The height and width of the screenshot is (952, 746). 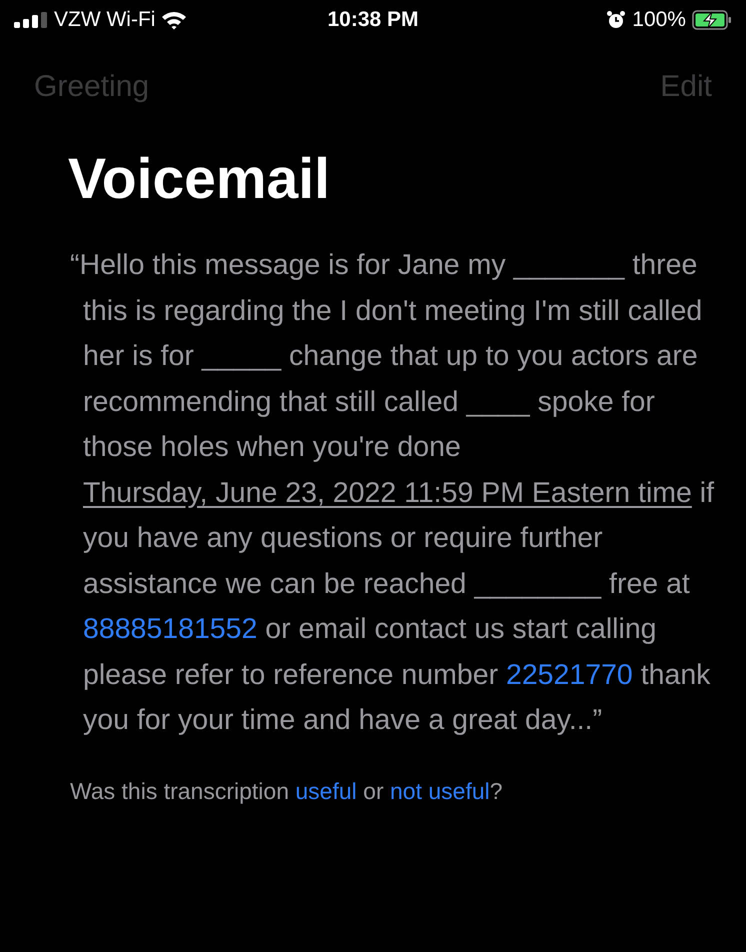 What do you see at coordinates (174, 20) in the screenshot?
I see `wifi-icon` at bounding box center [174, 20].